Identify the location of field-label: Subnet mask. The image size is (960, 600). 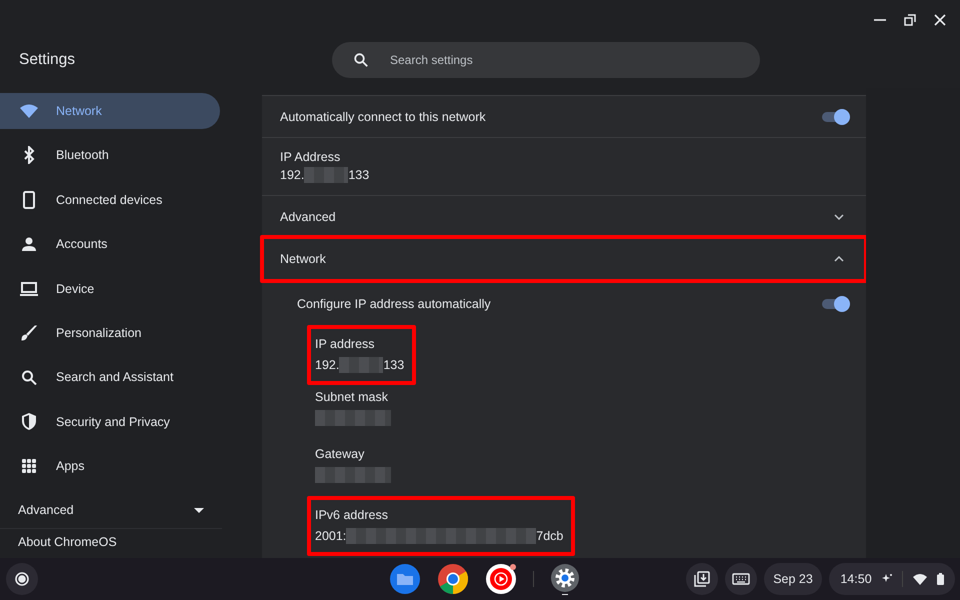
(352, 397).